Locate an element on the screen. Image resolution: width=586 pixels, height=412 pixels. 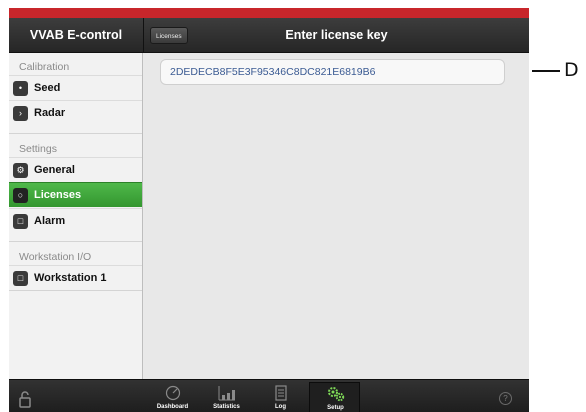
tab-label: Statistics is located at coordinates (226, 407).